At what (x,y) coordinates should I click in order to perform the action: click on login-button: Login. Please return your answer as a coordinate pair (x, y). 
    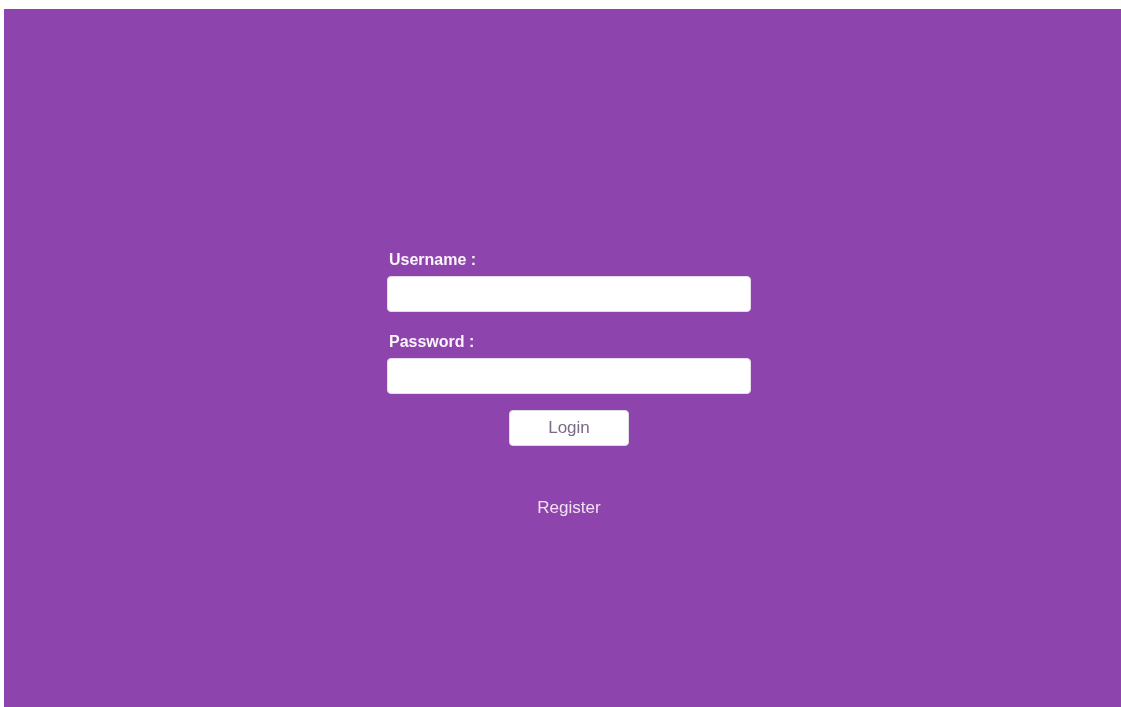
    Looking at the image, I should click on (569, 428).